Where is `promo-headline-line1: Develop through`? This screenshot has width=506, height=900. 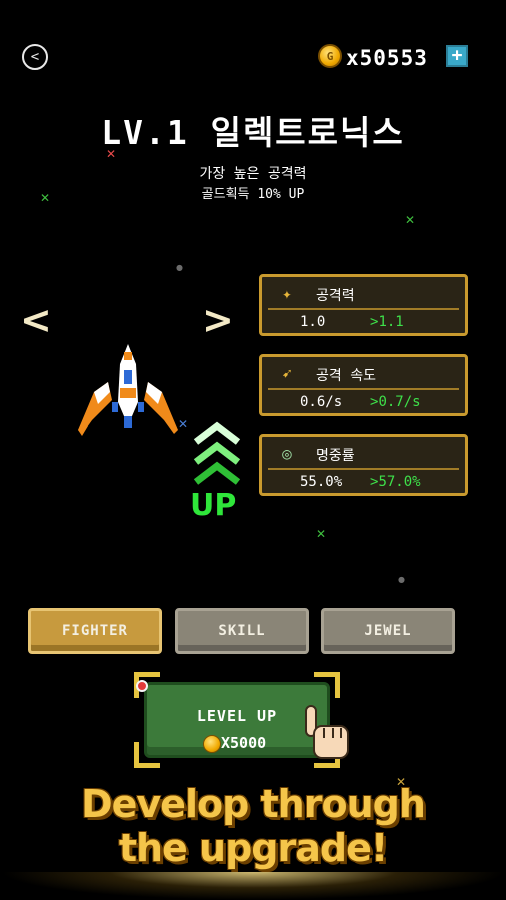
promo-headline-line1: Develop through is located at coordinates (253, 804).